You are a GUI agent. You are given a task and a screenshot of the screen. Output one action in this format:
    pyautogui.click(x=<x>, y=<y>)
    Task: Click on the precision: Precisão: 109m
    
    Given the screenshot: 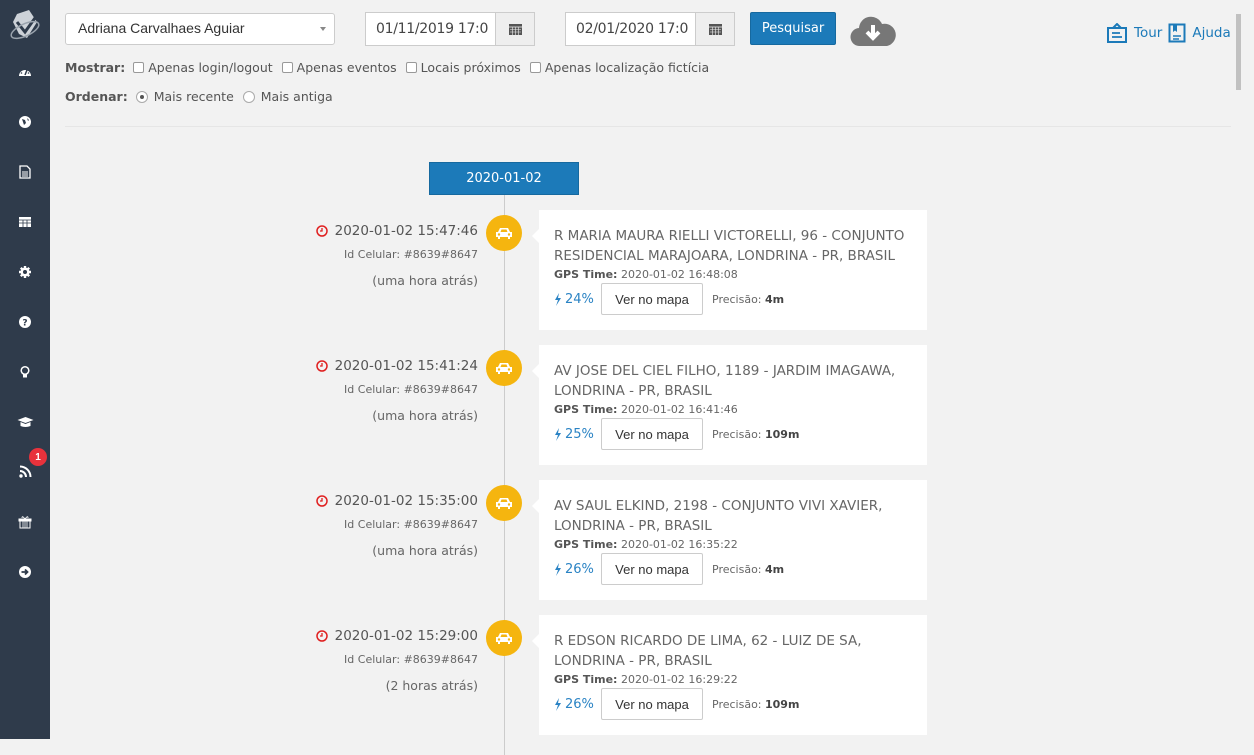 What is the action you would take?
    pyautogui.click(x=755, y=704)
    